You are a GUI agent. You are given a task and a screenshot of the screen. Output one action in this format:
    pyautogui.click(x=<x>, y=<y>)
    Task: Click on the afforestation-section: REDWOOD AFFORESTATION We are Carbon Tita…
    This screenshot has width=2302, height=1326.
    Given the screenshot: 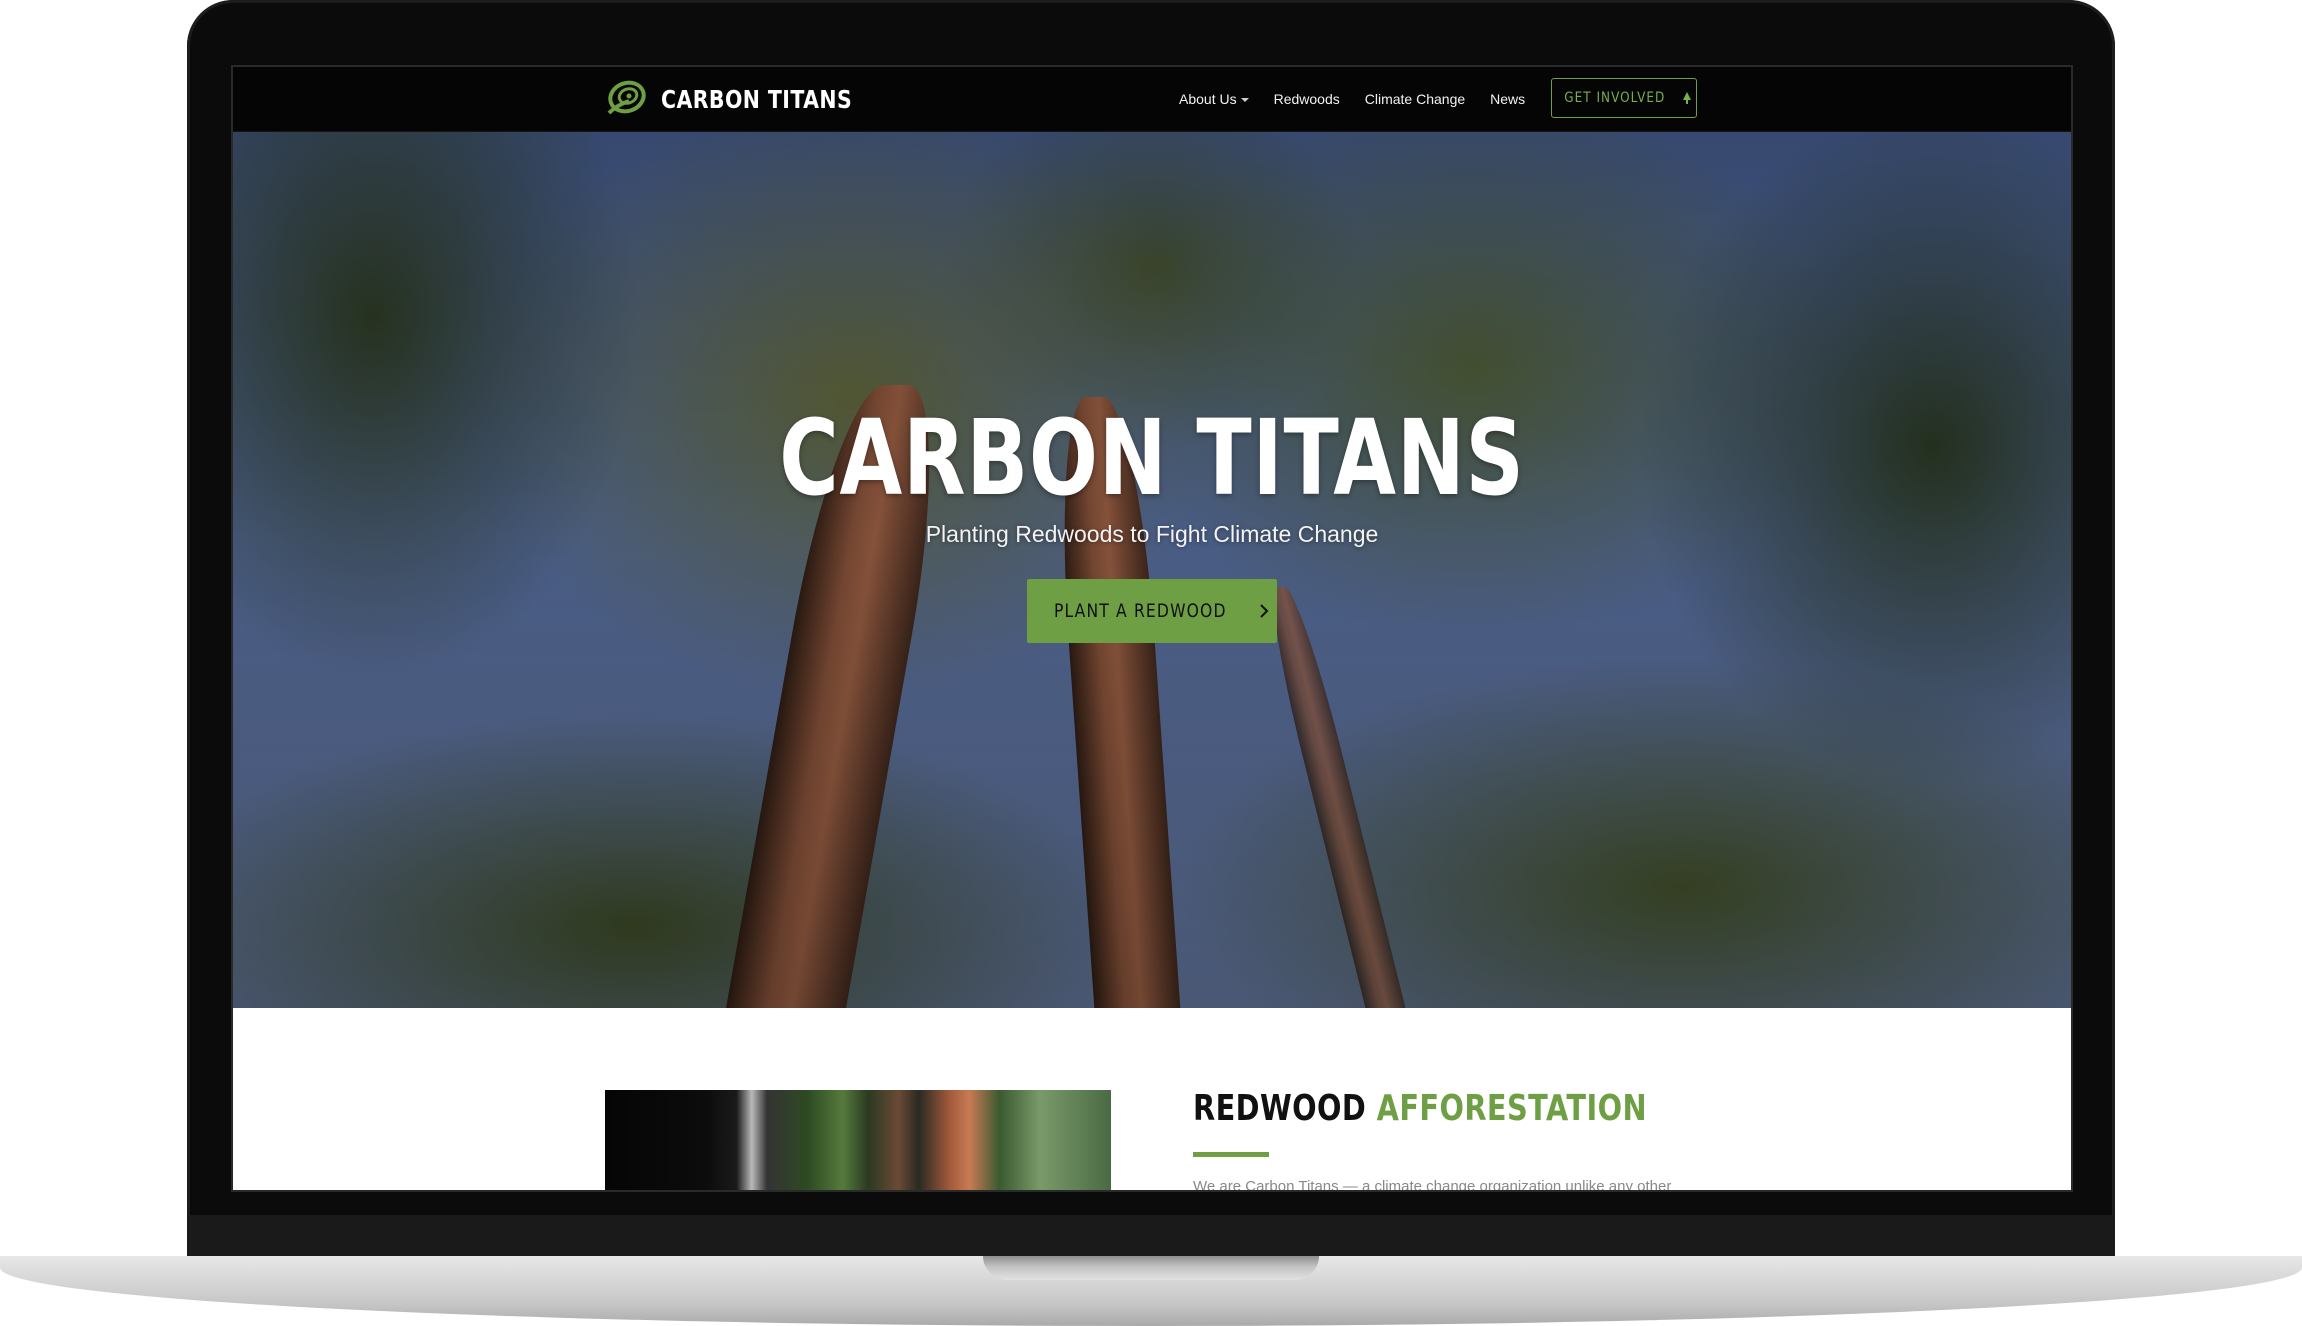 What is the action you would take?
    pyautogui.click(x=1152, y=1099)
    